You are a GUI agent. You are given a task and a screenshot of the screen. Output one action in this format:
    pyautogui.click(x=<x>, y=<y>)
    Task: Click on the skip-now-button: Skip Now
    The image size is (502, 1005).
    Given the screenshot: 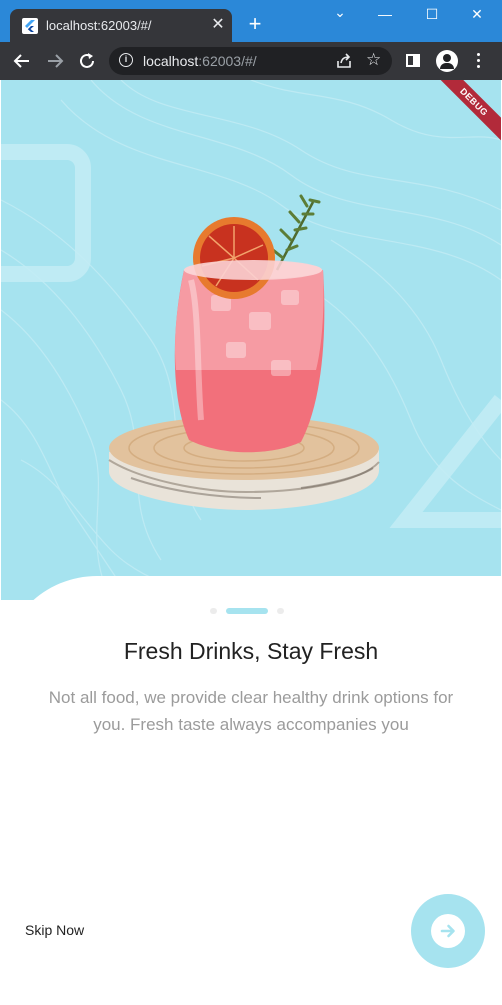 What is the action you would take?
    pyautogui.click(x=54, y=930)
    